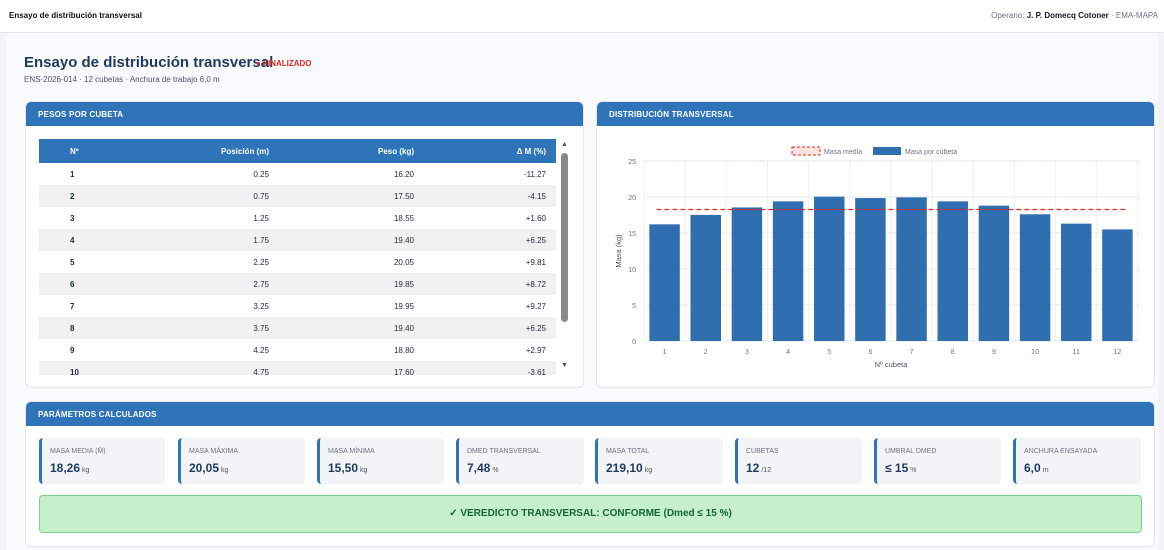  Describe the element at coordinates (351, 284) in the screenshot. I see `cell-weight: 19.85` at that location.